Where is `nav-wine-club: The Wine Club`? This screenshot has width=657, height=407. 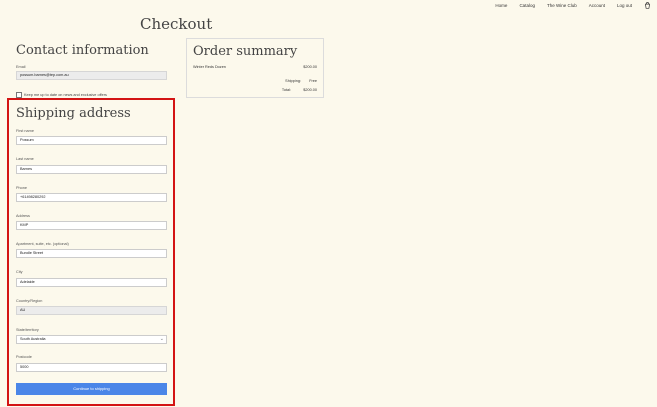 nav-wine-club: The Wine Club is located at coordinates (562, 5).